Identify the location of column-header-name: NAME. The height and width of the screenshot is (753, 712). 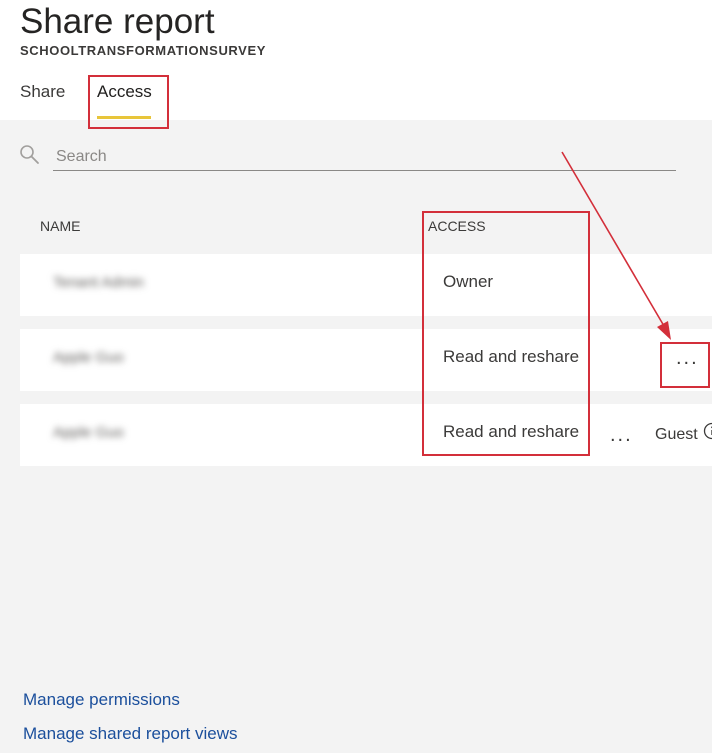
(60, 226).